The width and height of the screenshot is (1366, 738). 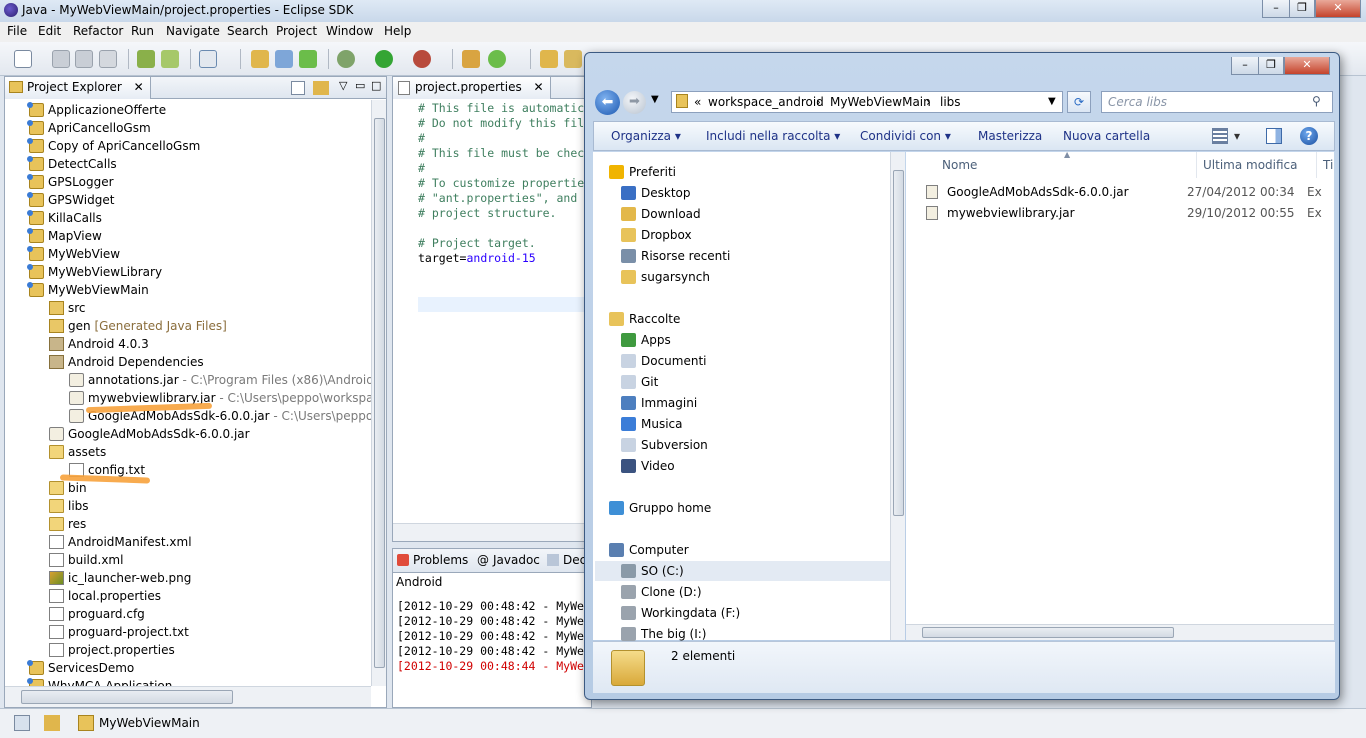 What do you see at coordinates (84, 59) in the screenshot?
I see `save-all-icon` at bounding box center [84, 59].